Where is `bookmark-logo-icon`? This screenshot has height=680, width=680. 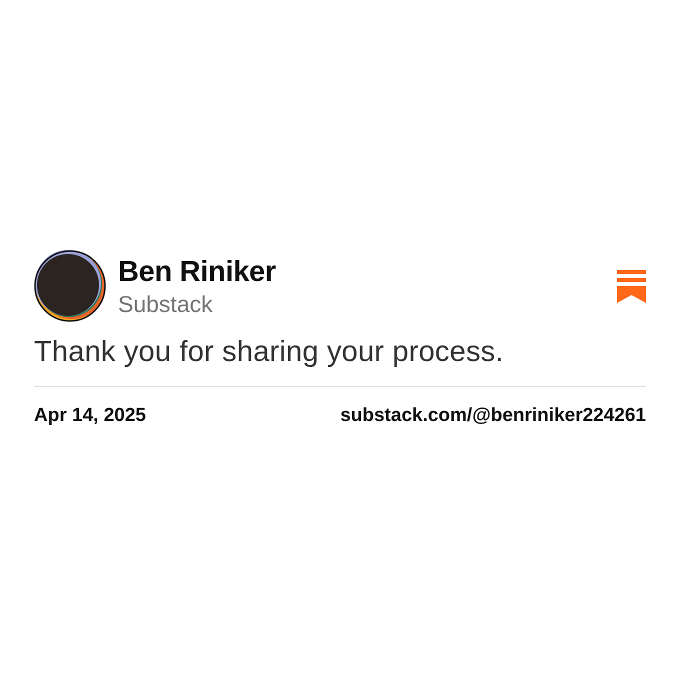
bookmark-logo-icon is located at coordinates (631, 286).